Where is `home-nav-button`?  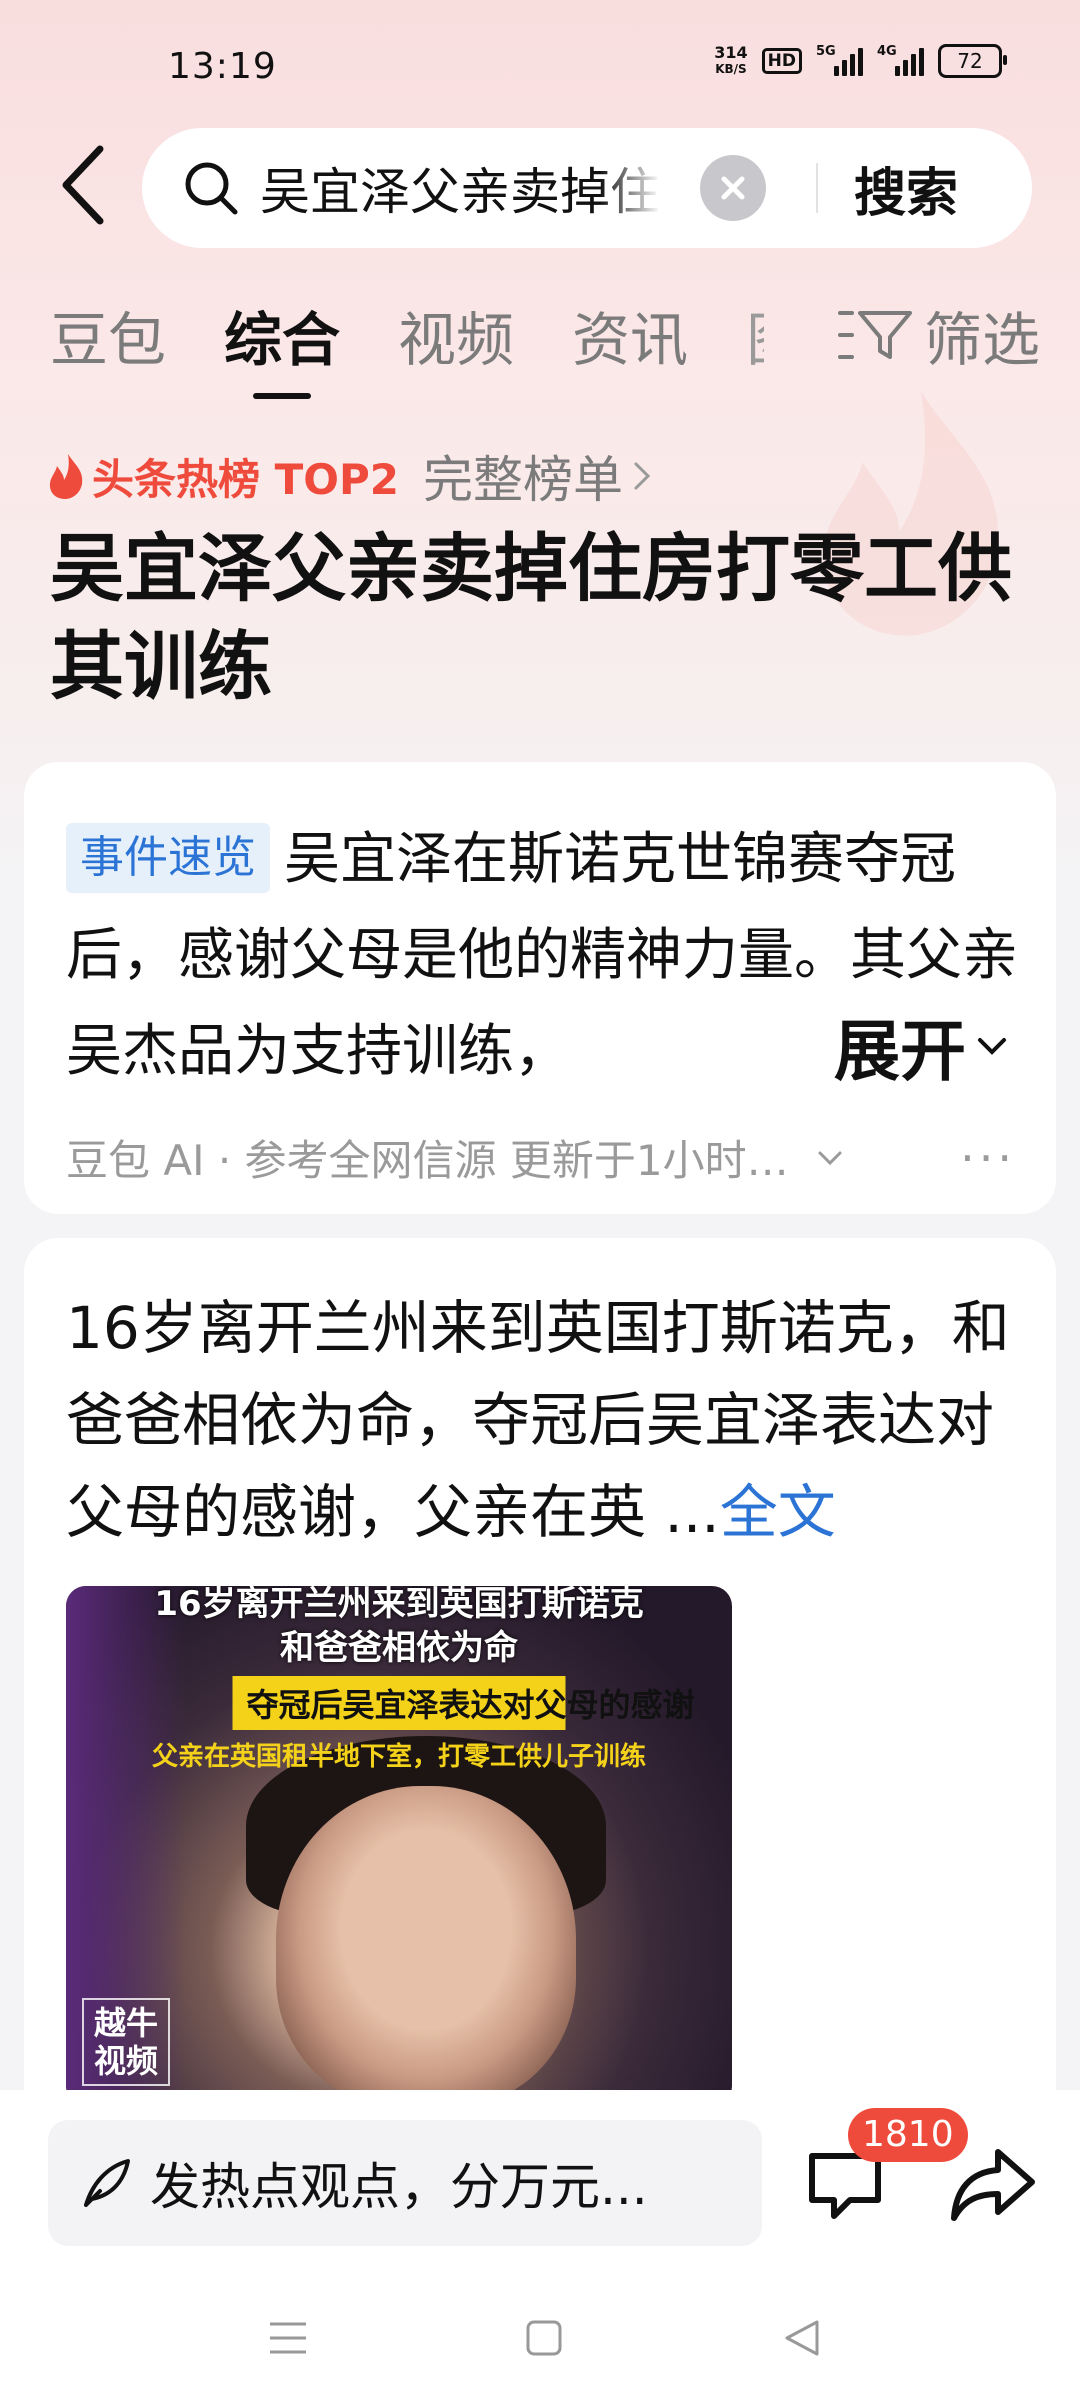
home-nav-button is located at coordinates (544, 2338).